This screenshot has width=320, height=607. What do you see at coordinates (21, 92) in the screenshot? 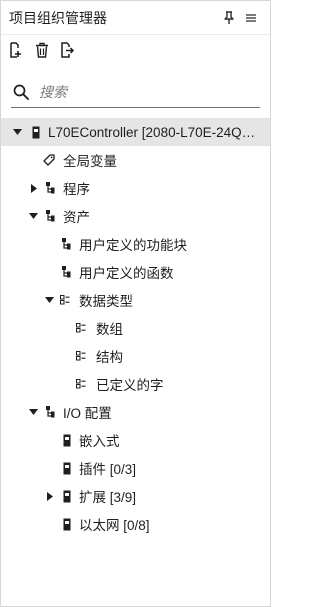
I see `search-icon` at bounding box center [21, 92].